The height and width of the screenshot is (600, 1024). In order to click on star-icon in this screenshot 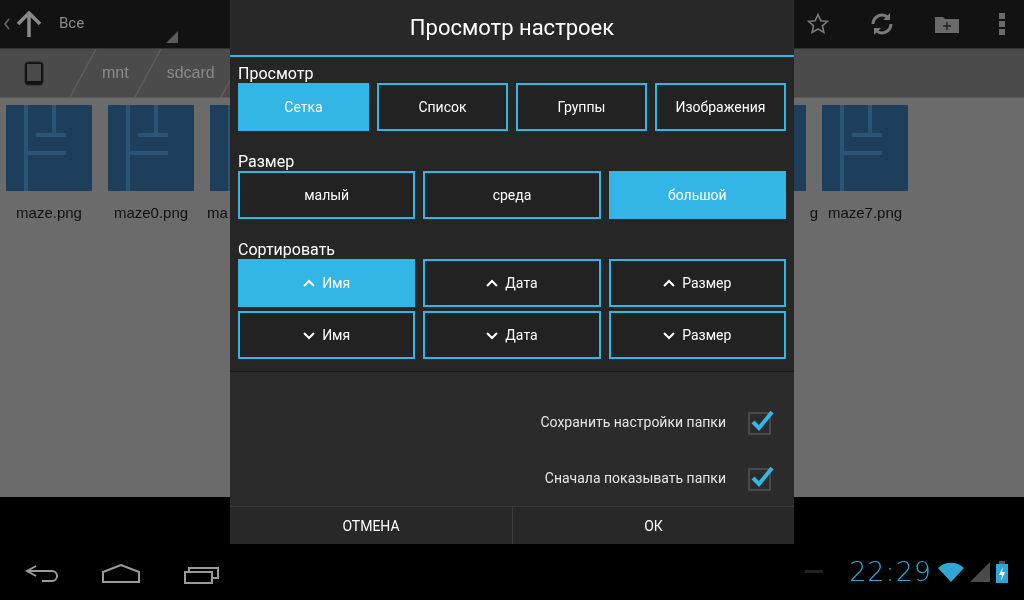, I will do `click(818, 24)`.